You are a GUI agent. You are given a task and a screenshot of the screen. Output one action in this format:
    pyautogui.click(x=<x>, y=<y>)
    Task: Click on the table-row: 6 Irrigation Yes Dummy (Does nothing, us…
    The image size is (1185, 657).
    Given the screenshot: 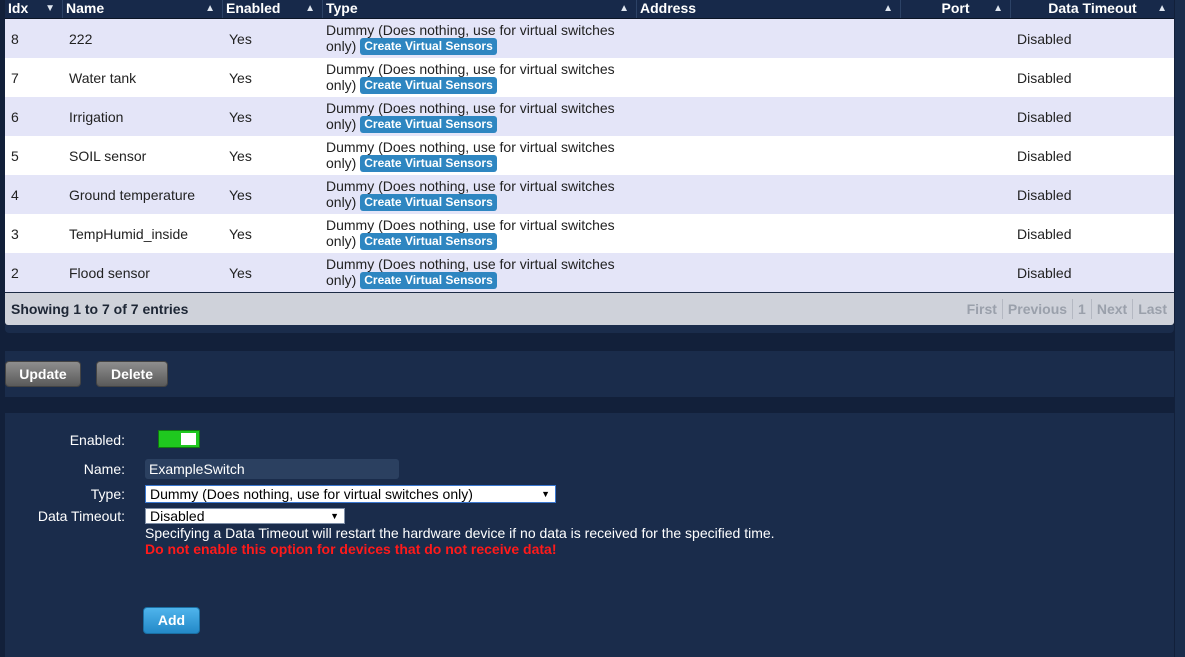 What is the action you would take?
    pyautogui.click(x=589, y=116)
    